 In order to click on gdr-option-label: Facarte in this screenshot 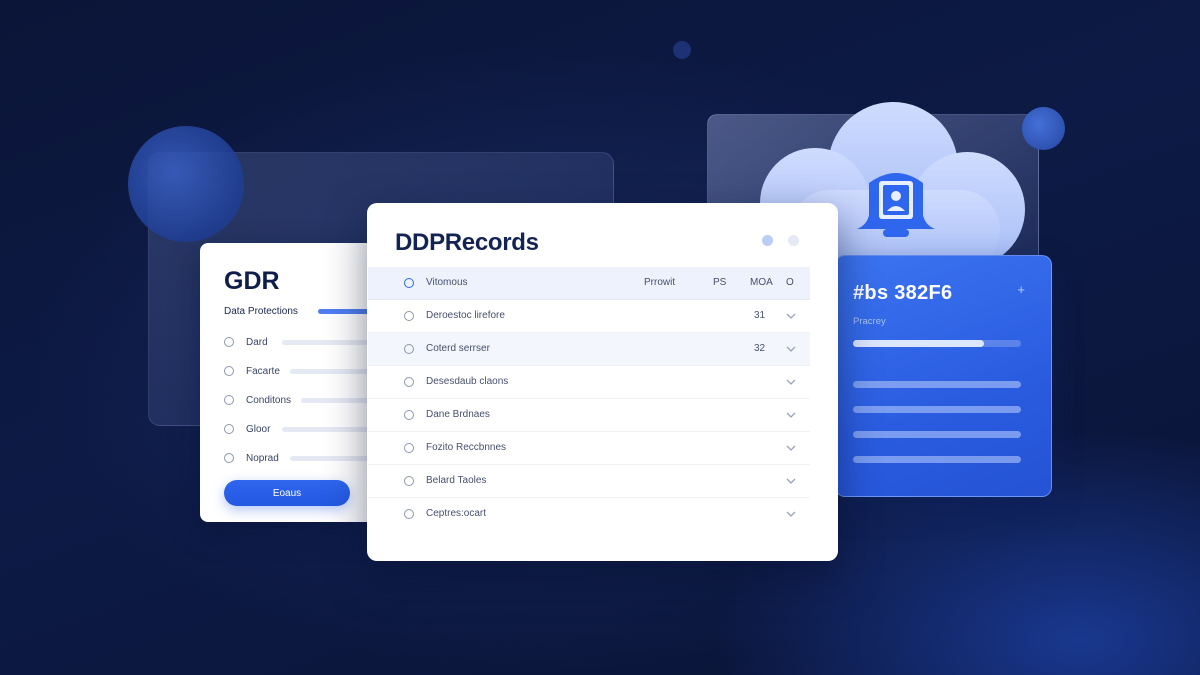, I will do `click(263, 371)`.